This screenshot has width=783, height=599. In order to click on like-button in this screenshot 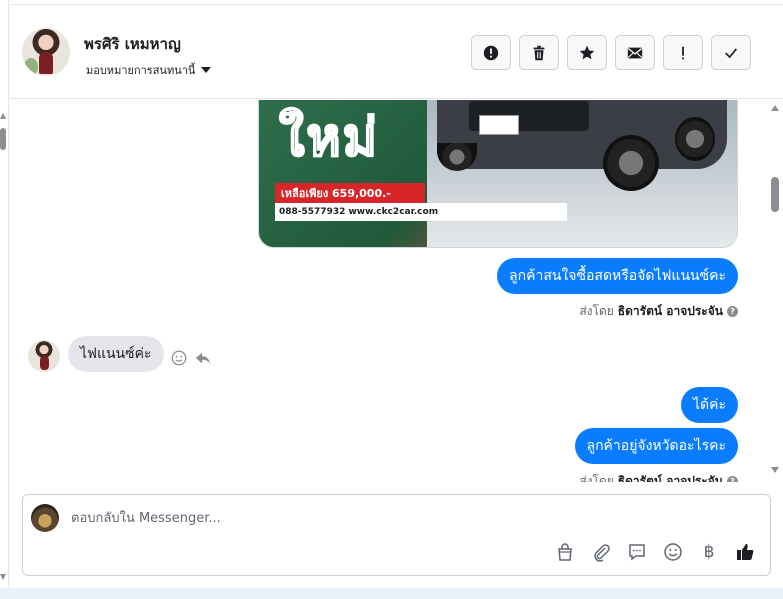, I will do `click(745, 552)`.